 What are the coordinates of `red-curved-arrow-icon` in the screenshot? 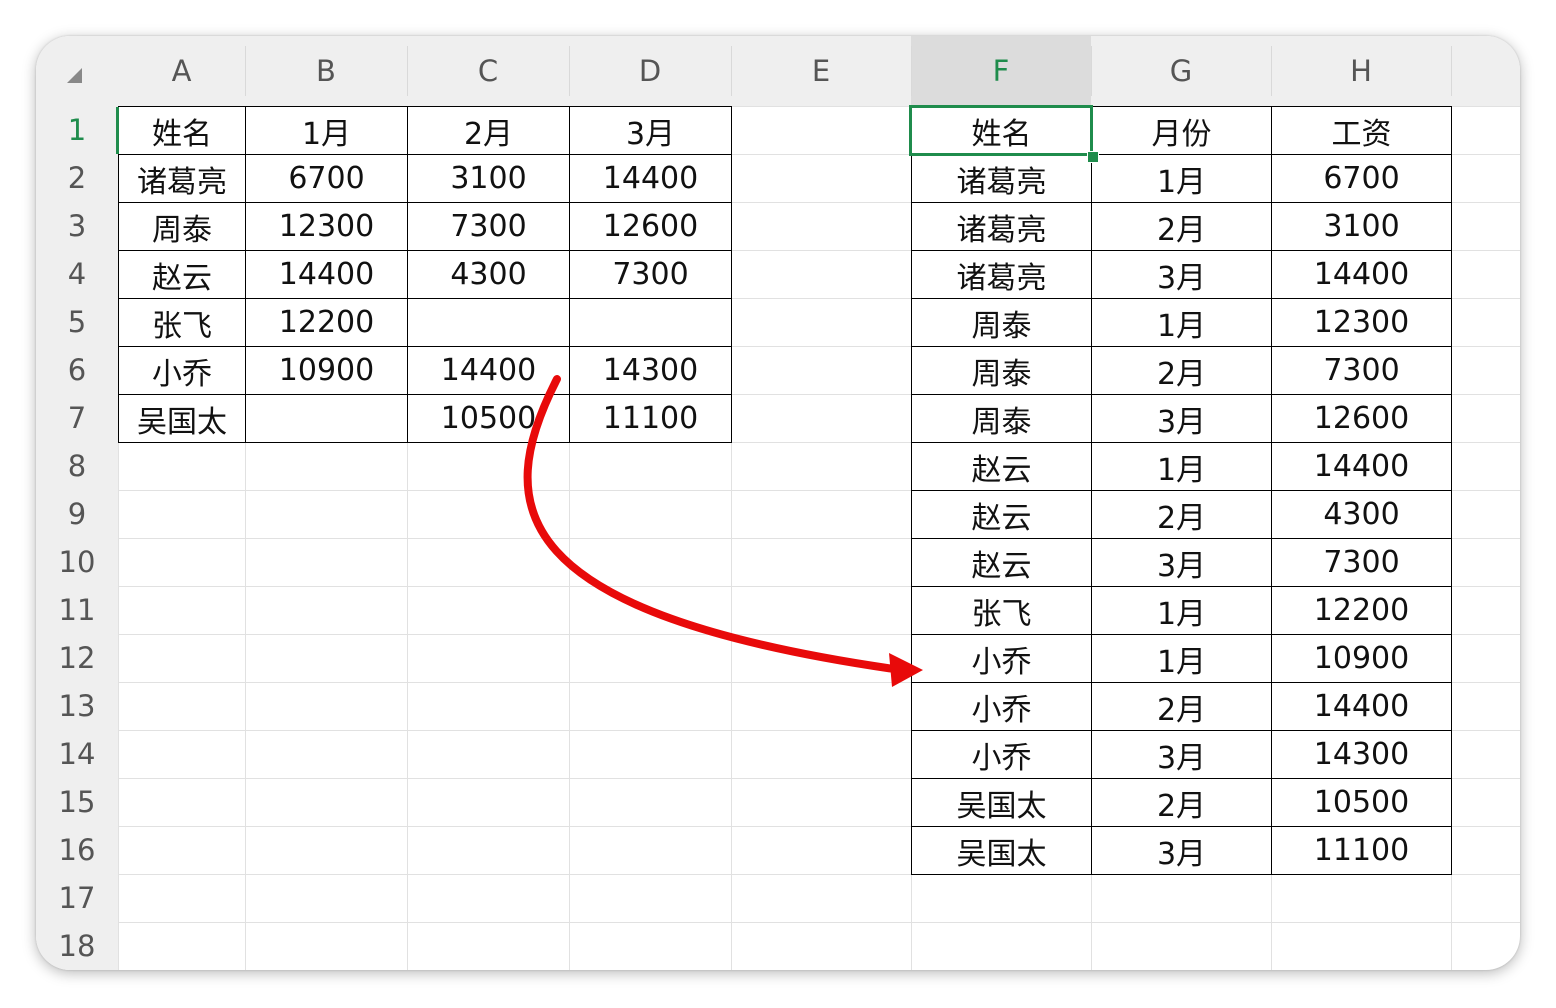 It's located at (723, 531).